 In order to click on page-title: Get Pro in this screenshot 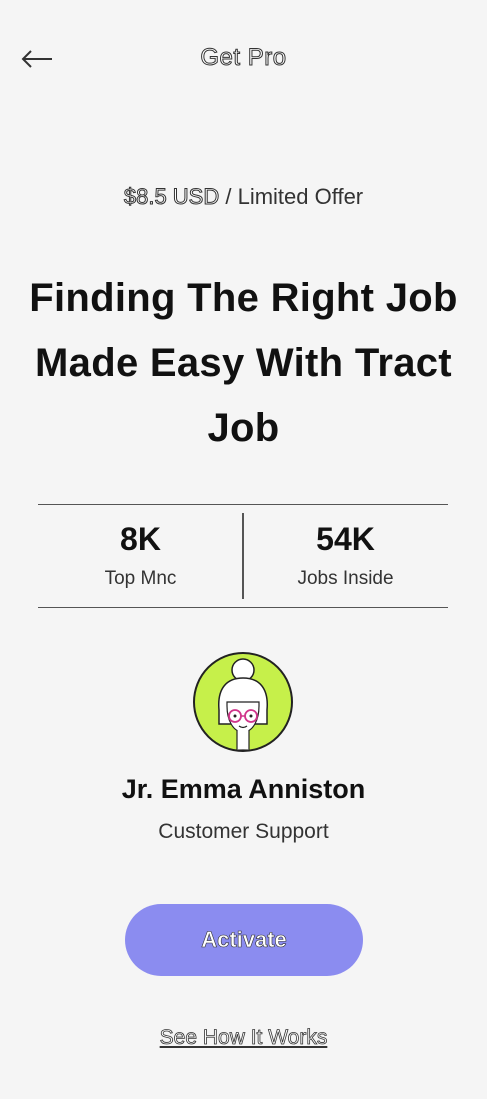, I will do `click(243, 58)`.